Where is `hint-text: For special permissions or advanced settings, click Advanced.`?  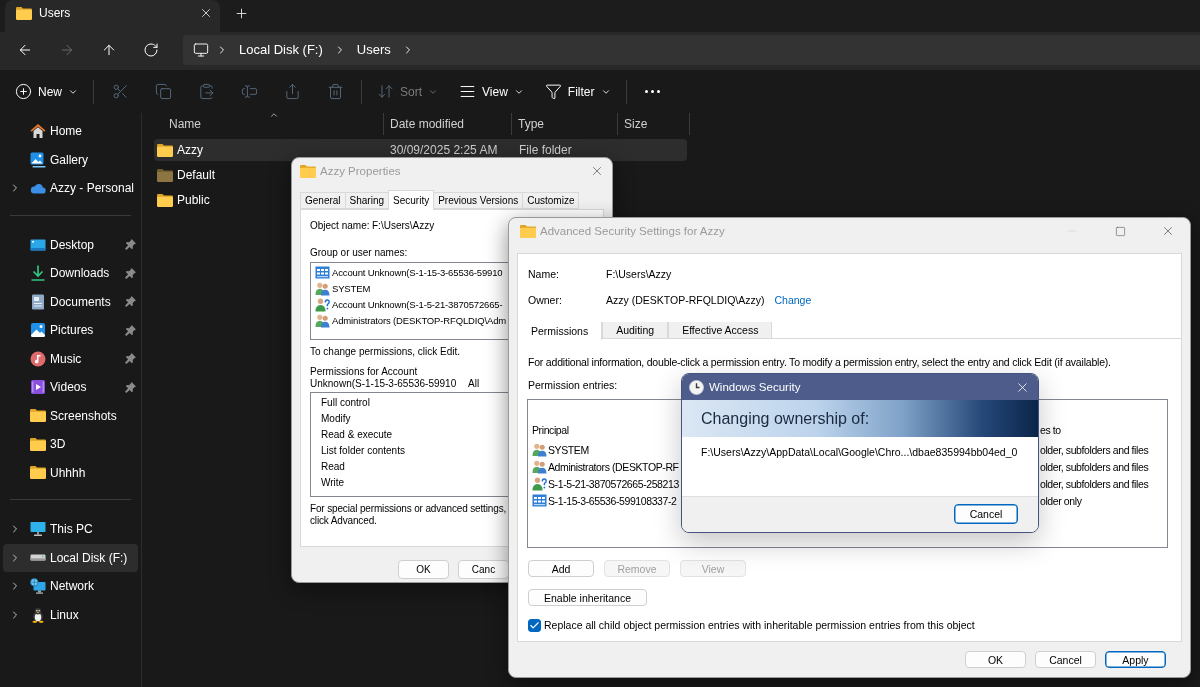
hint-text: For special permissions or advanced settings, click Advanced. is located at coordinates (409, 515).